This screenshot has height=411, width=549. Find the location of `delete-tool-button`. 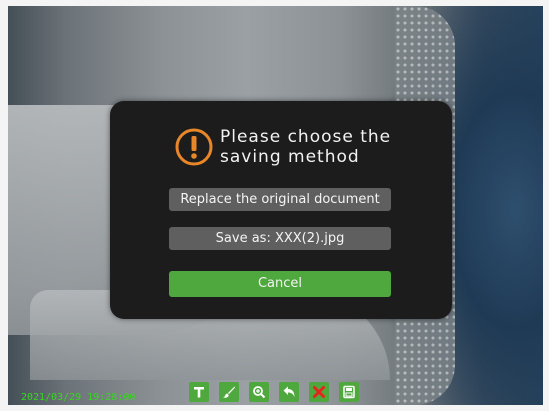

delete-tool-button is located at coordinates (319, 392).